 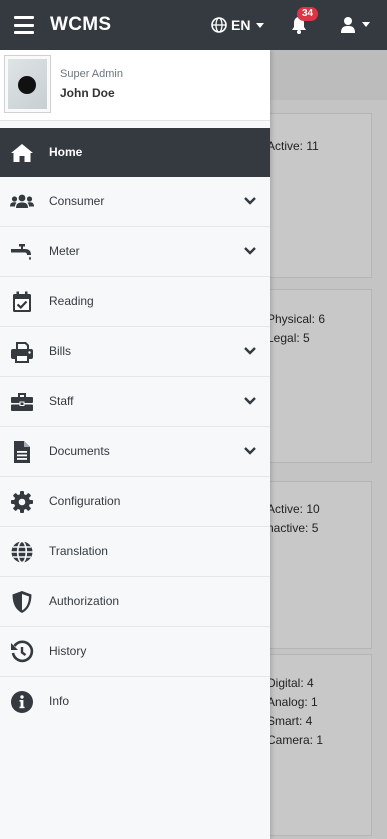 I want to click on app-title: WCMS, so click(x=80, y=25).